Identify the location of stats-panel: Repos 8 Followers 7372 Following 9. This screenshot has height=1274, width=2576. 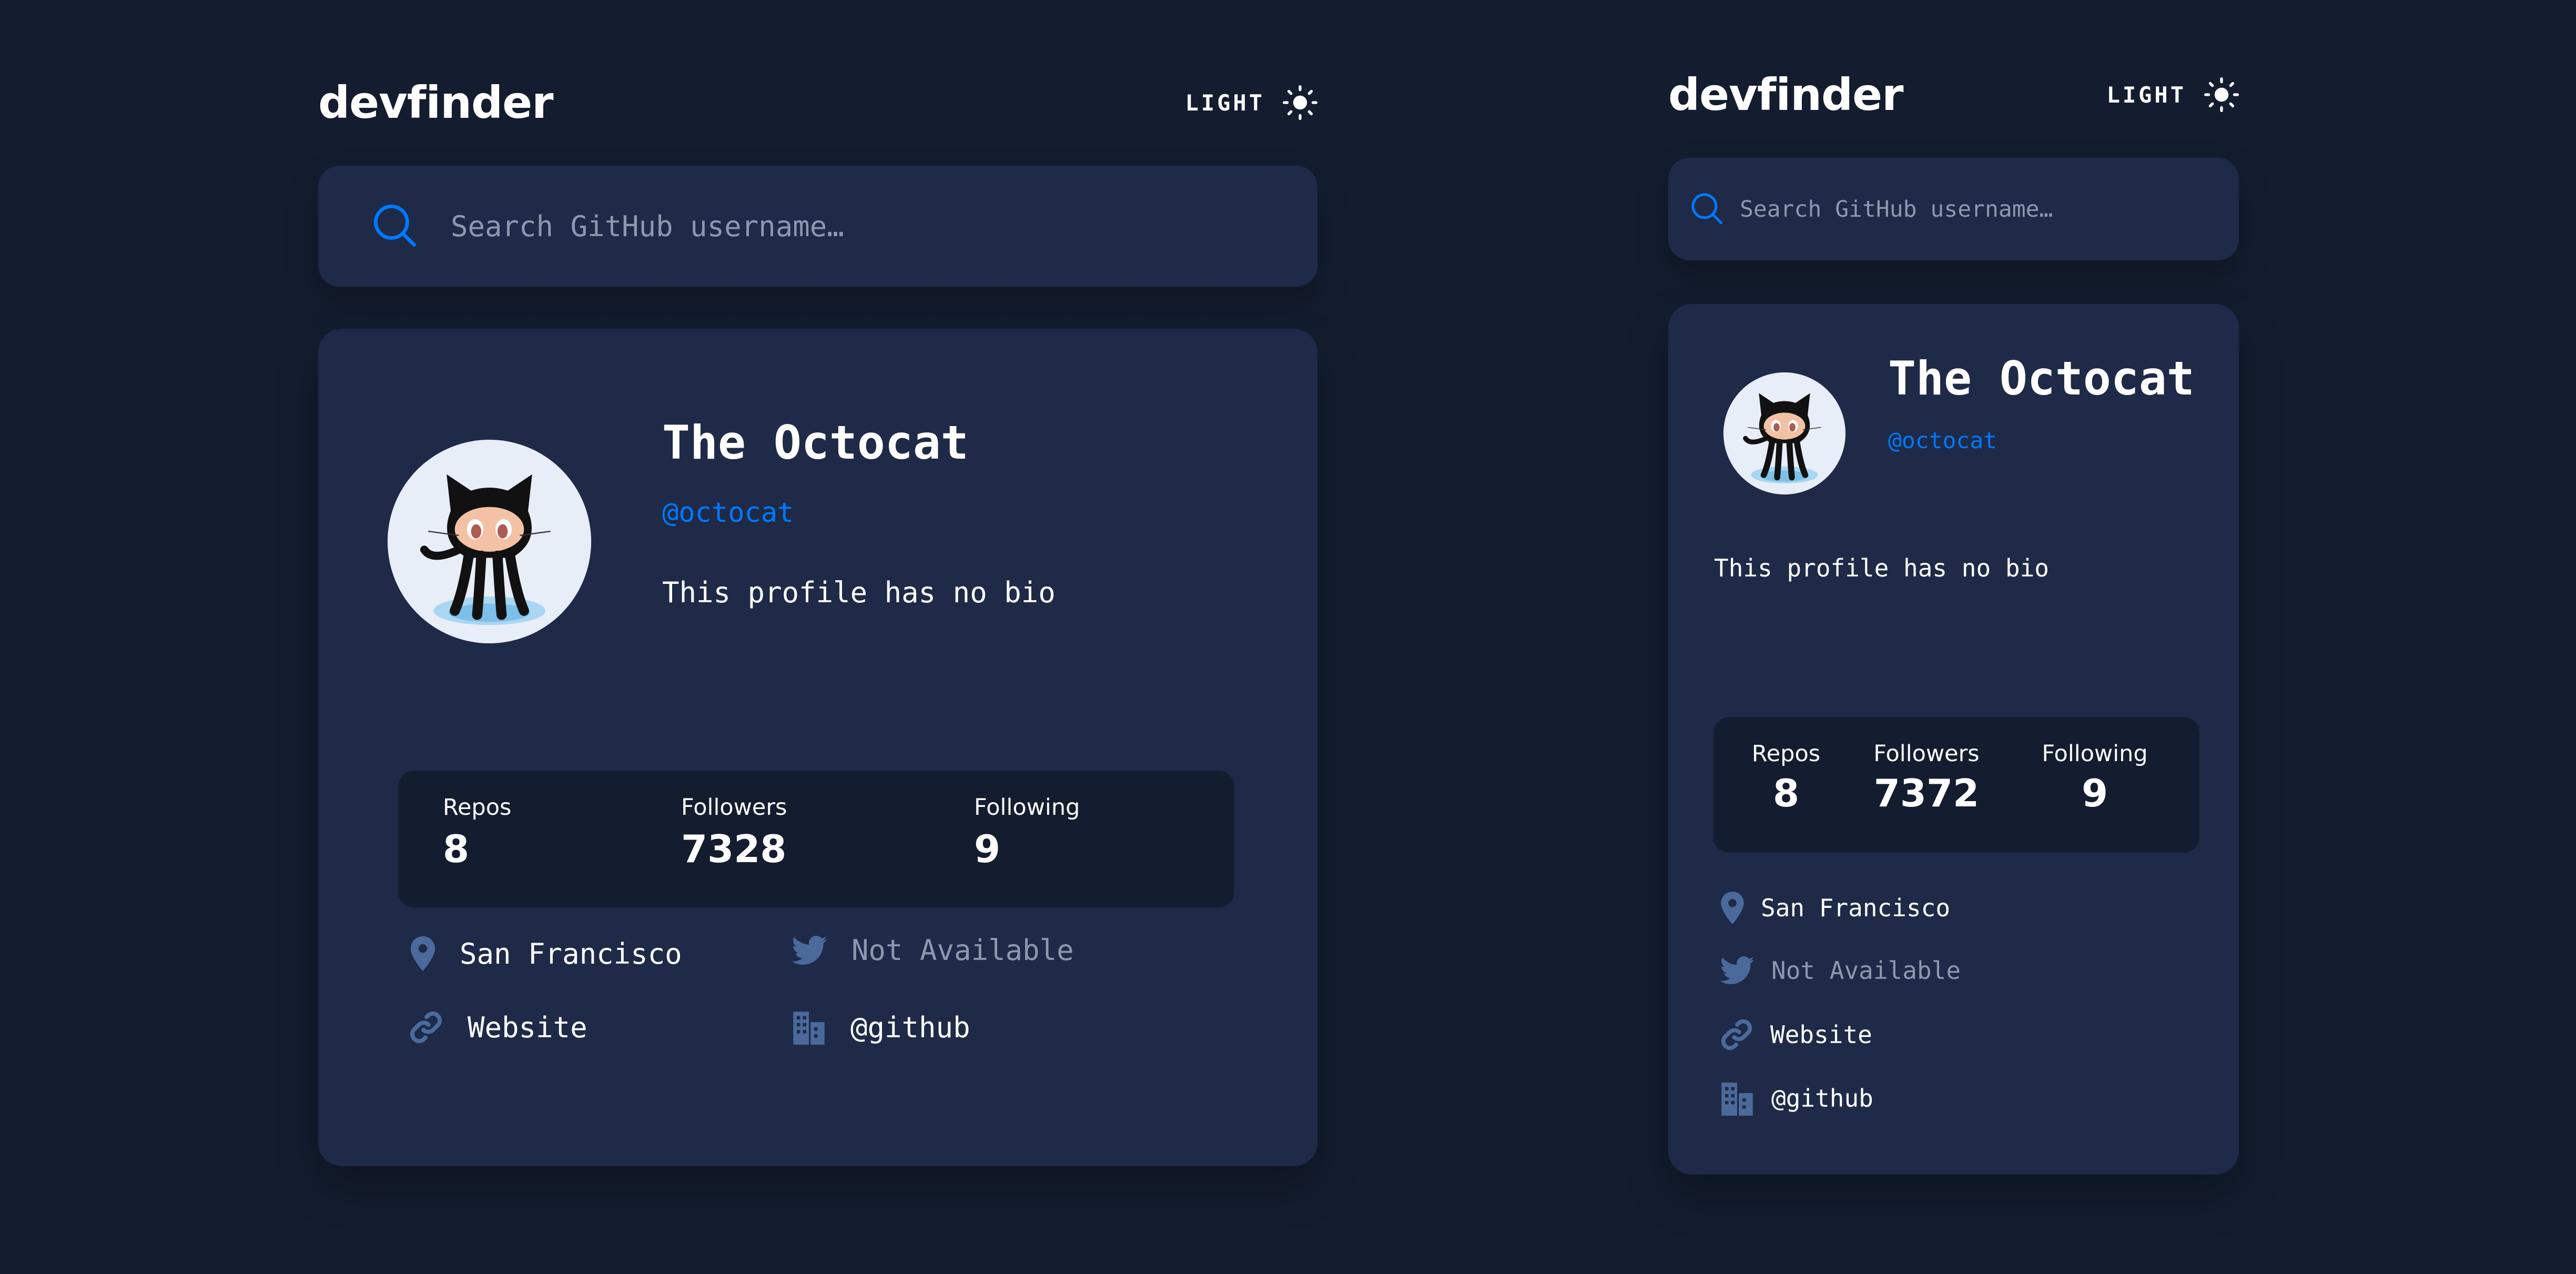
(1956, 785).